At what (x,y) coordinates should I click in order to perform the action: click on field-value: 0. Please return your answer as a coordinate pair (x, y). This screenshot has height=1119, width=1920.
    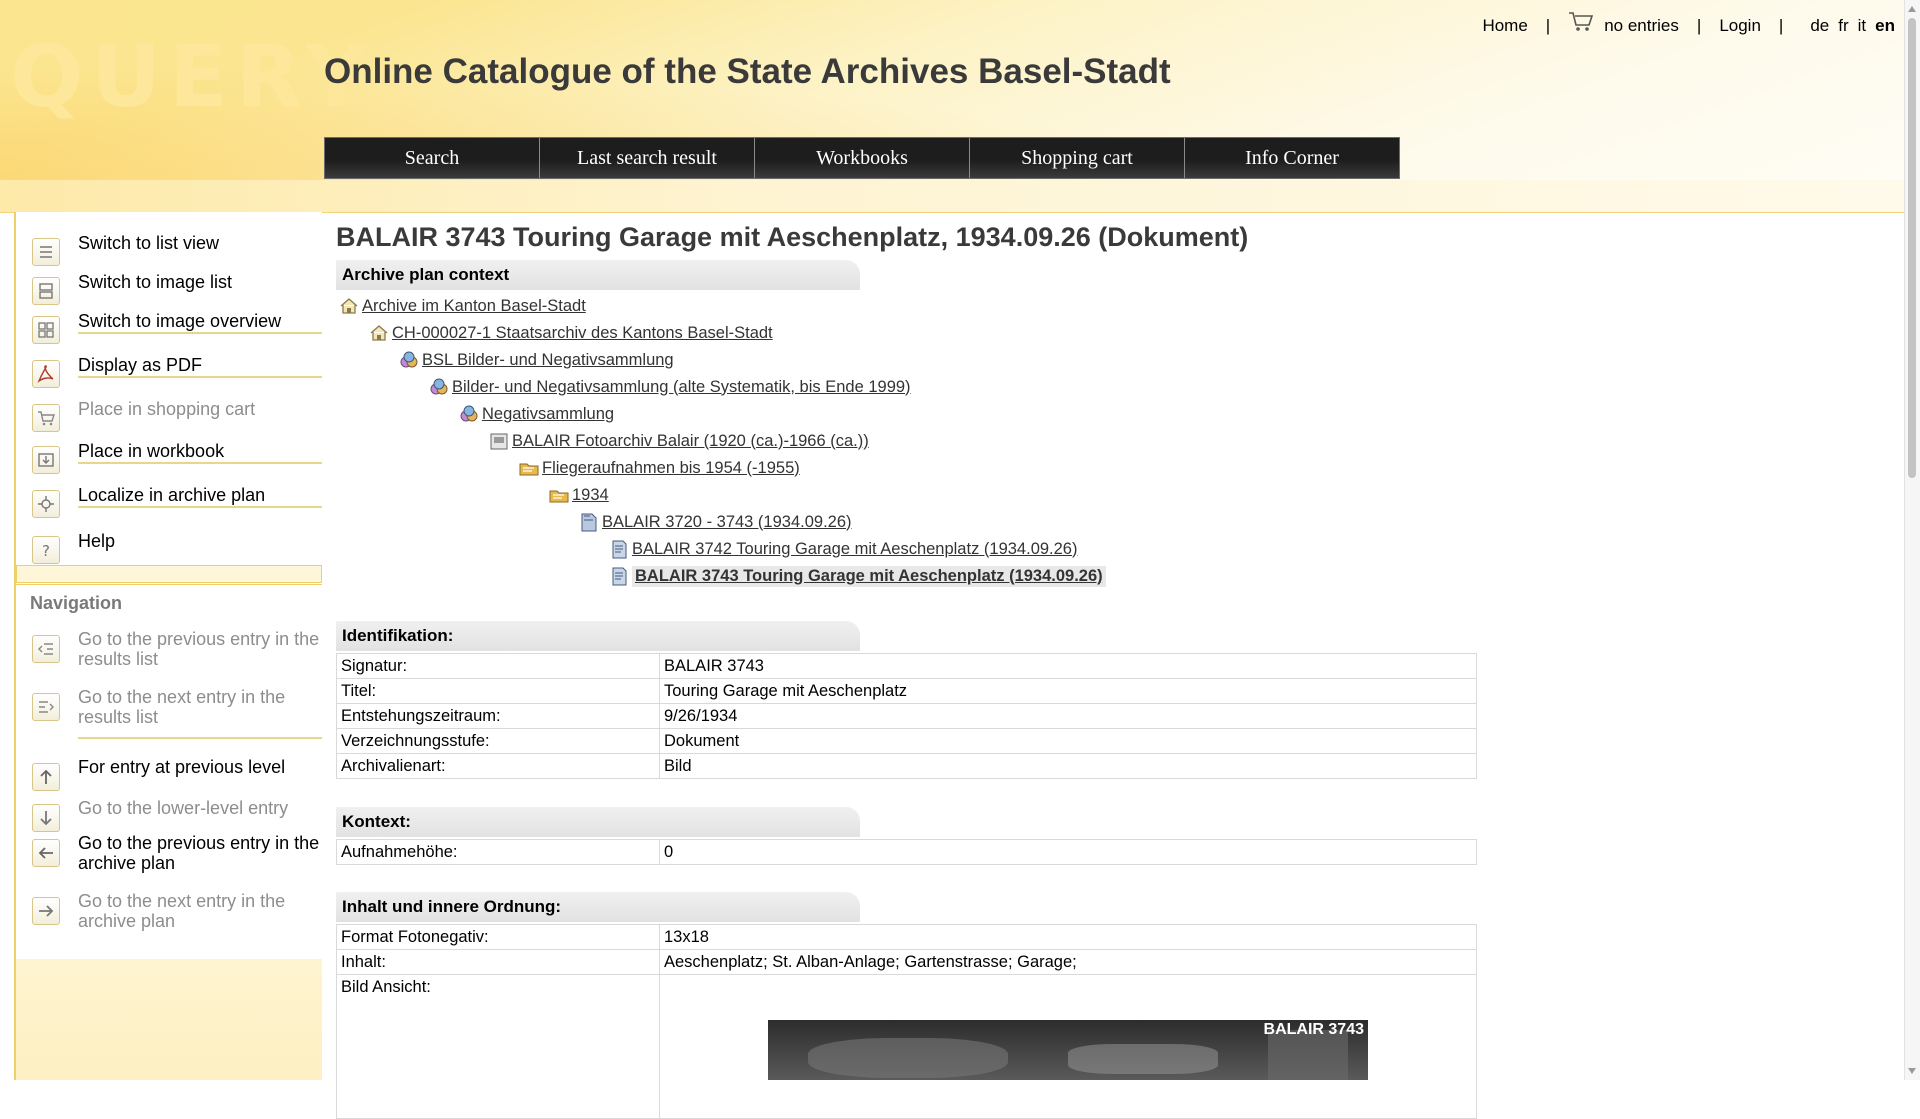
    Looking at the image, I should click on (1068, 852).